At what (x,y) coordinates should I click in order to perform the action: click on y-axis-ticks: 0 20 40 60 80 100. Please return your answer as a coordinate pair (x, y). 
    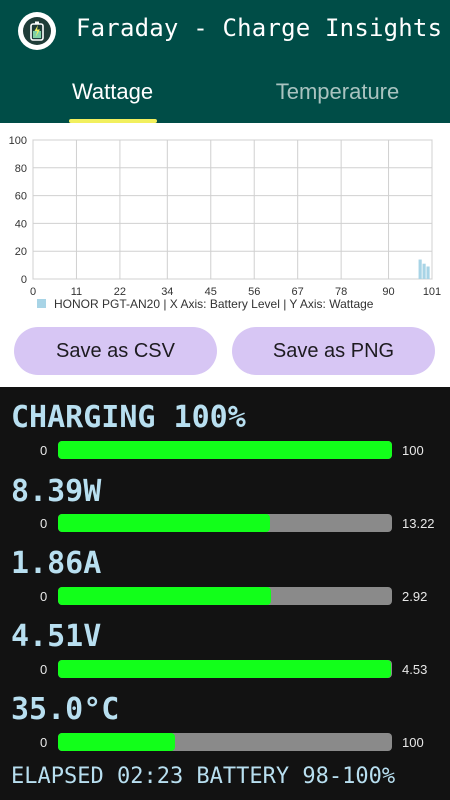
    Looking at the image, I should click on (18, 210).